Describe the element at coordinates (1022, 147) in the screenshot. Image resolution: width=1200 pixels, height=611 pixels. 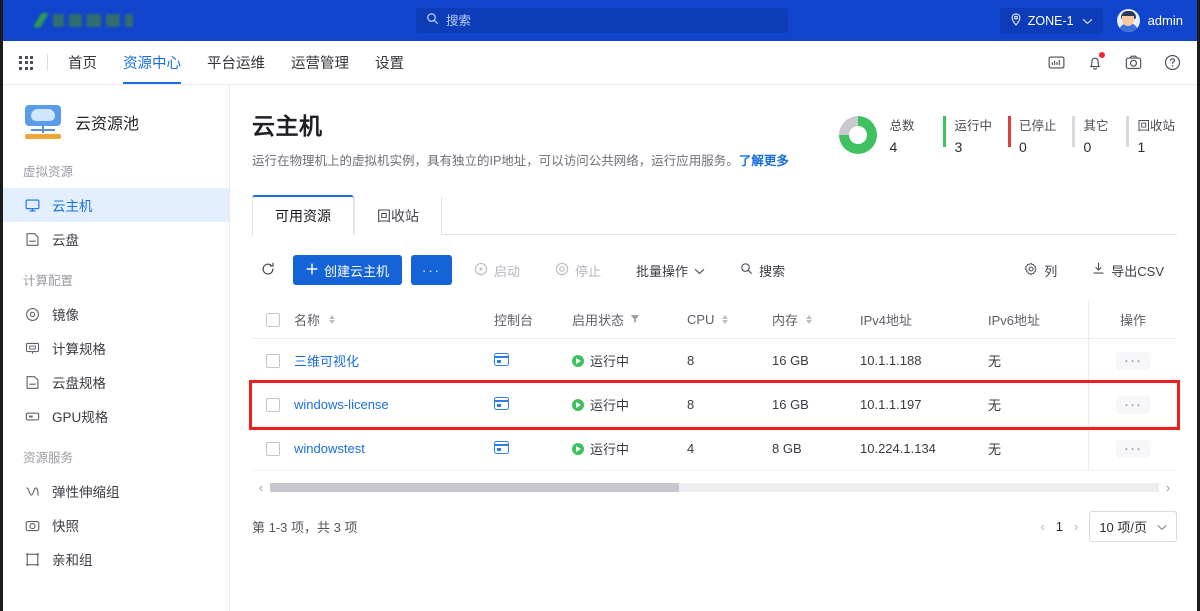
I see `stat-value: 0` at that location.